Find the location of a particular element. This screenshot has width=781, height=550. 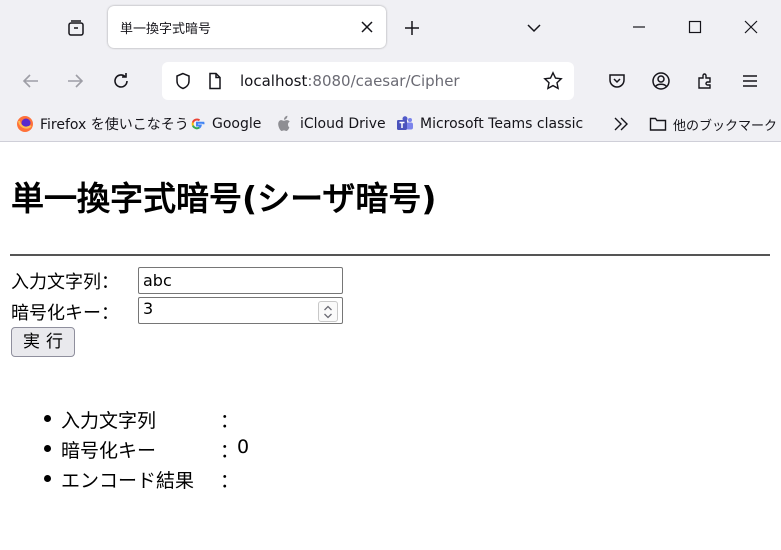

other-bookmarks-label: 他のブックマーク is located at coordinates (725, 126).